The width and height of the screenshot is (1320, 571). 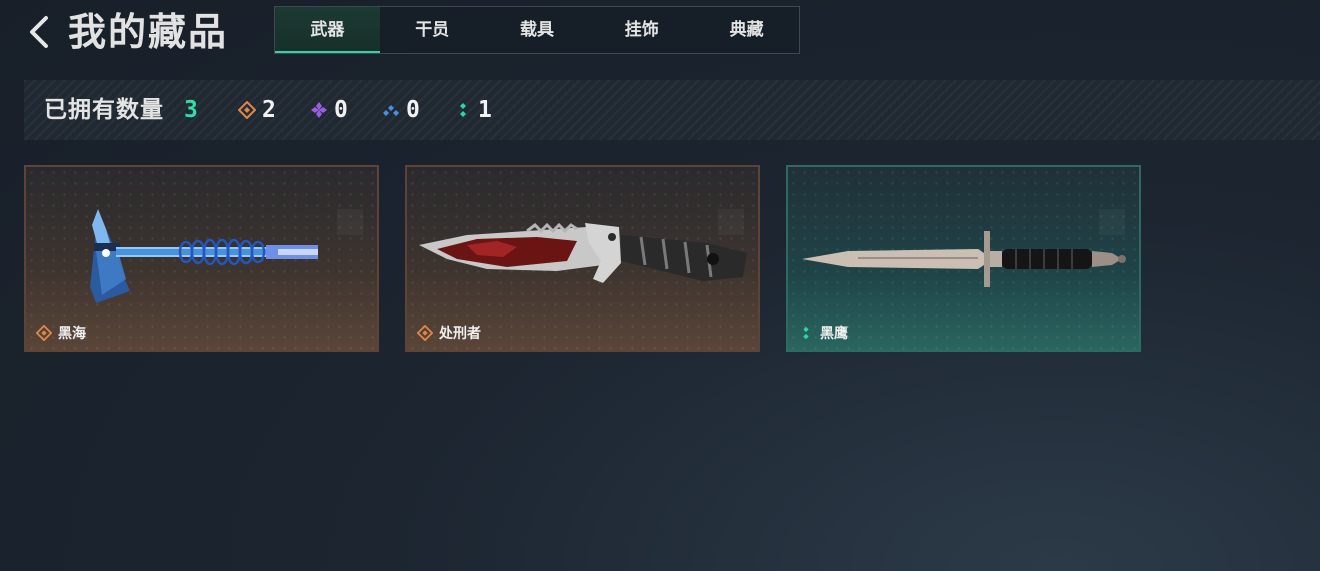 I want to click on page-title: 我的藏品, so click(x=148, y=32).